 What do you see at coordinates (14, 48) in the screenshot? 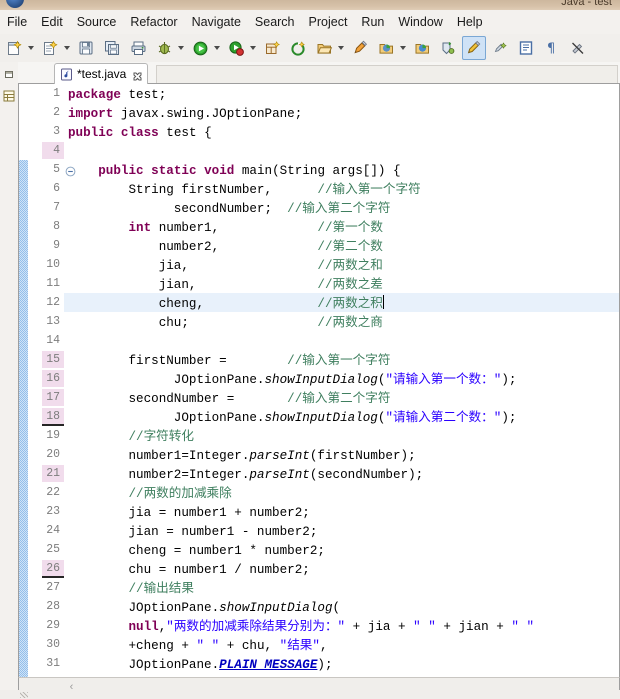
I see `new-wizard-icon` at bounding box center [14, 48].